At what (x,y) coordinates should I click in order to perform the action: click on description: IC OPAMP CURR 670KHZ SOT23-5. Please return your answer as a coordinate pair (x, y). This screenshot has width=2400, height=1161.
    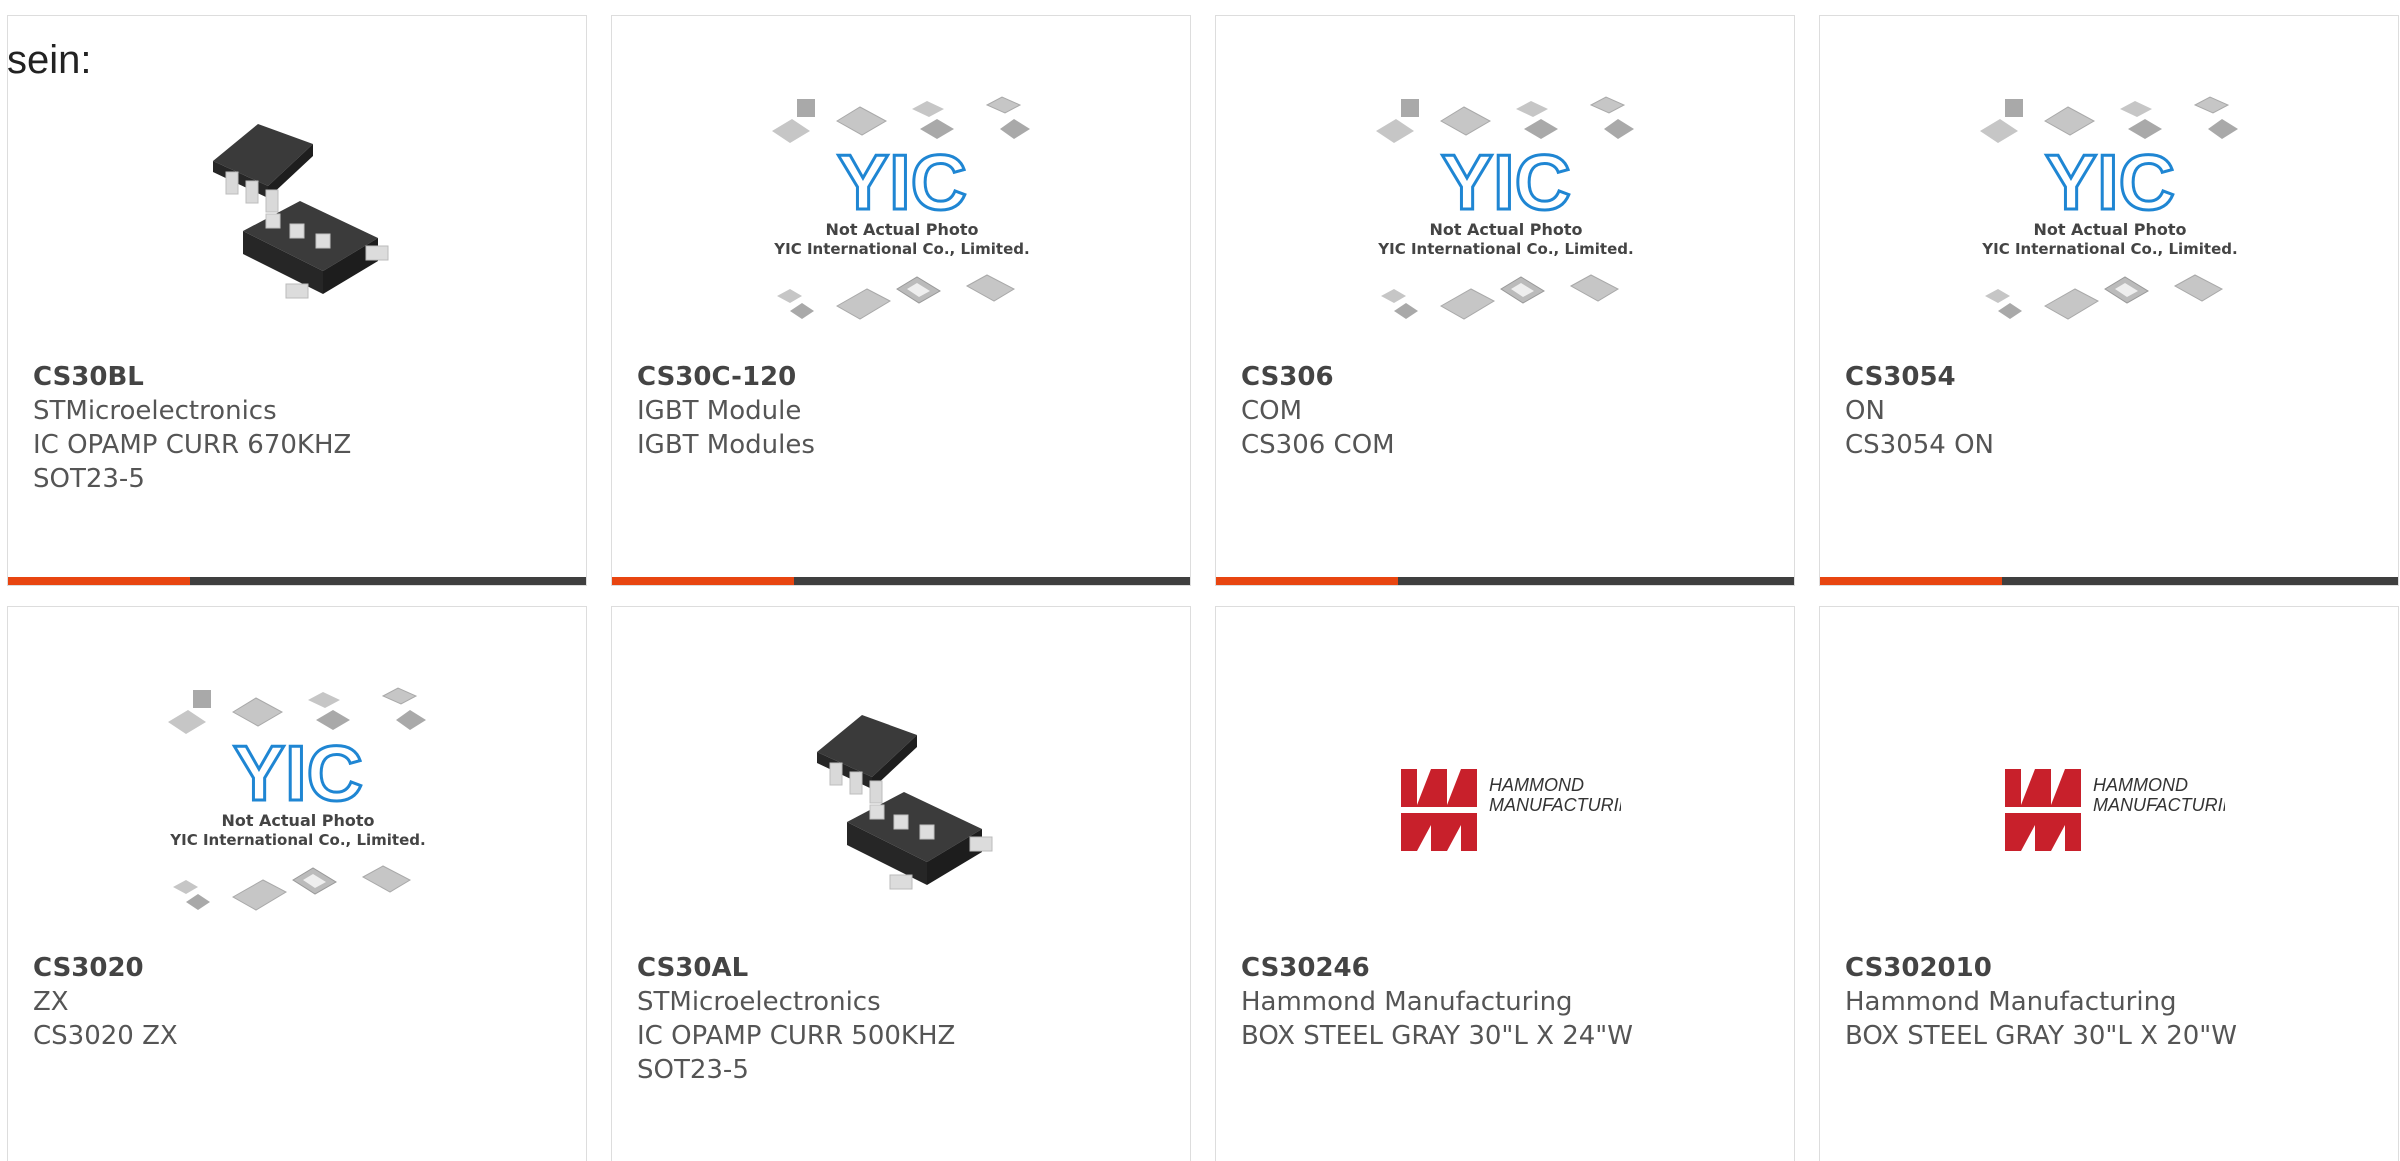
    Looking at the image, I should click on (192, 462).